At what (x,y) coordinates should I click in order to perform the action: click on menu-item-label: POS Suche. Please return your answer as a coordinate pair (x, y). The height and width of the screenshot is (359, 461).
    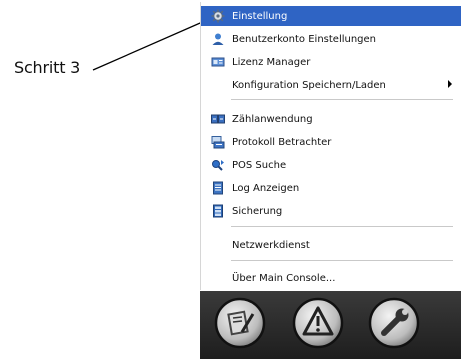
    Looking at the image, I should click on (259, 165).